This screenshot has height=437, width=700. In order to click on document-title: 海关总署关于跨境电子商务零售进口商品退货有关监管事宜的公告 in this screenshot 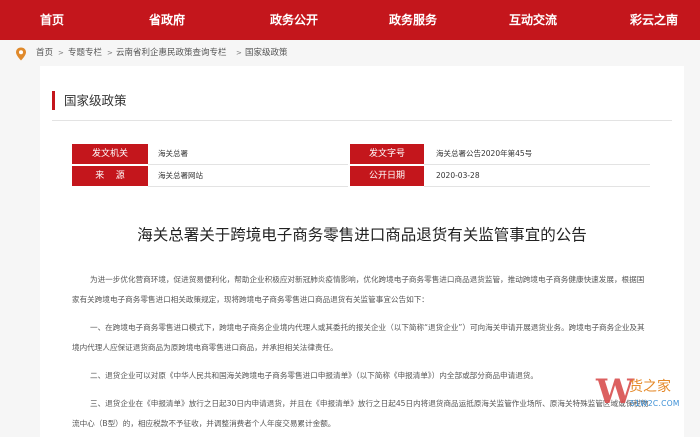, I will do `click(362, 235)`.